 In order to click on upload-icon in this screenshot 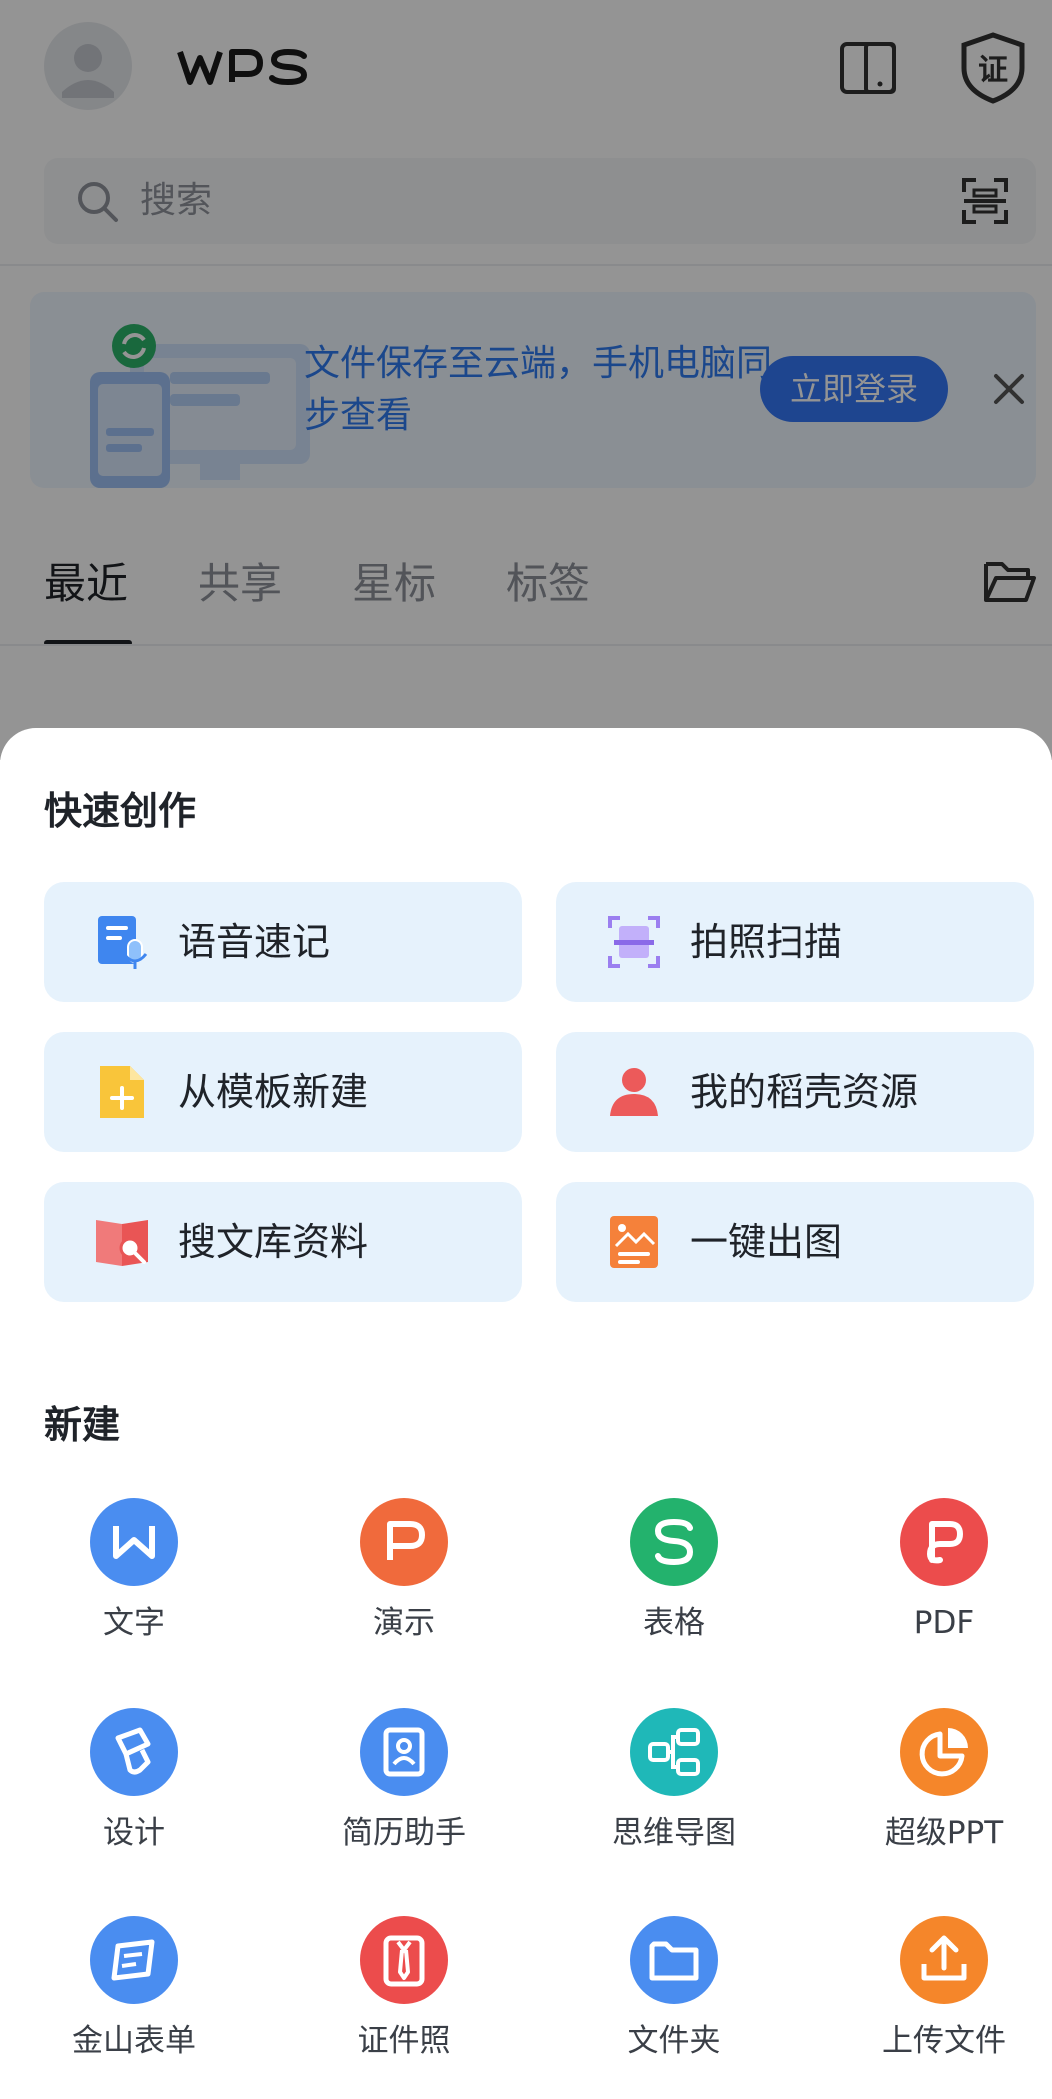, I will do `click(944, 1960)`.